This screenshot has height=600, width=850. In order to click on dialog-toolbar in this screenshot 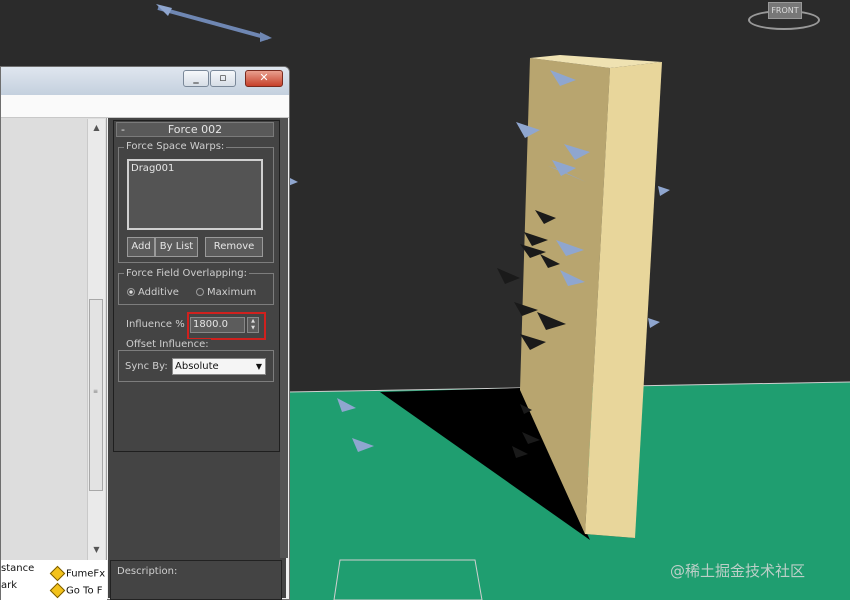, I will do `click(145, 106)`.